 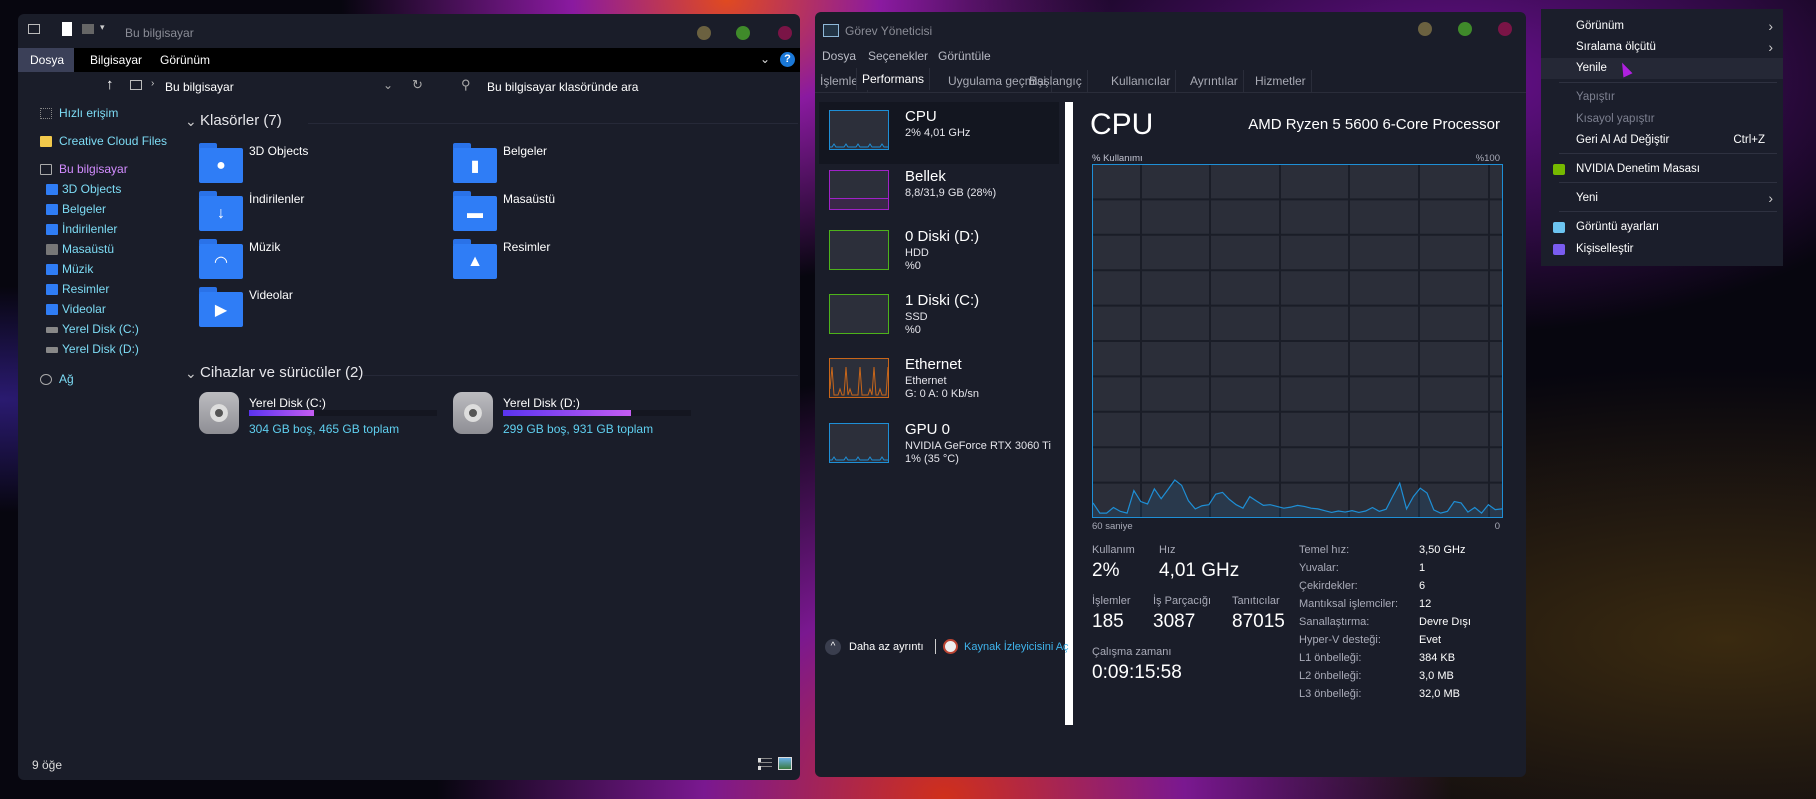 I want to click on menu-dosya: Dosya, so click(x=839, y=56).